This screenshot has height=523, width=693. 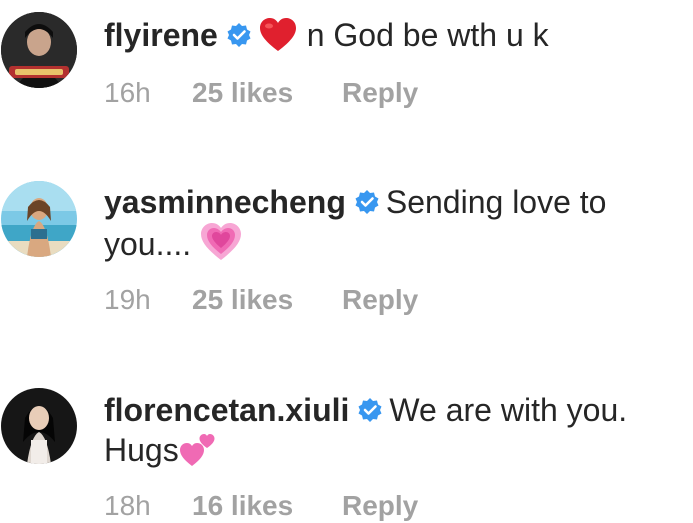 I want to click on growing-heart-icon, so click(x=221, y=242).